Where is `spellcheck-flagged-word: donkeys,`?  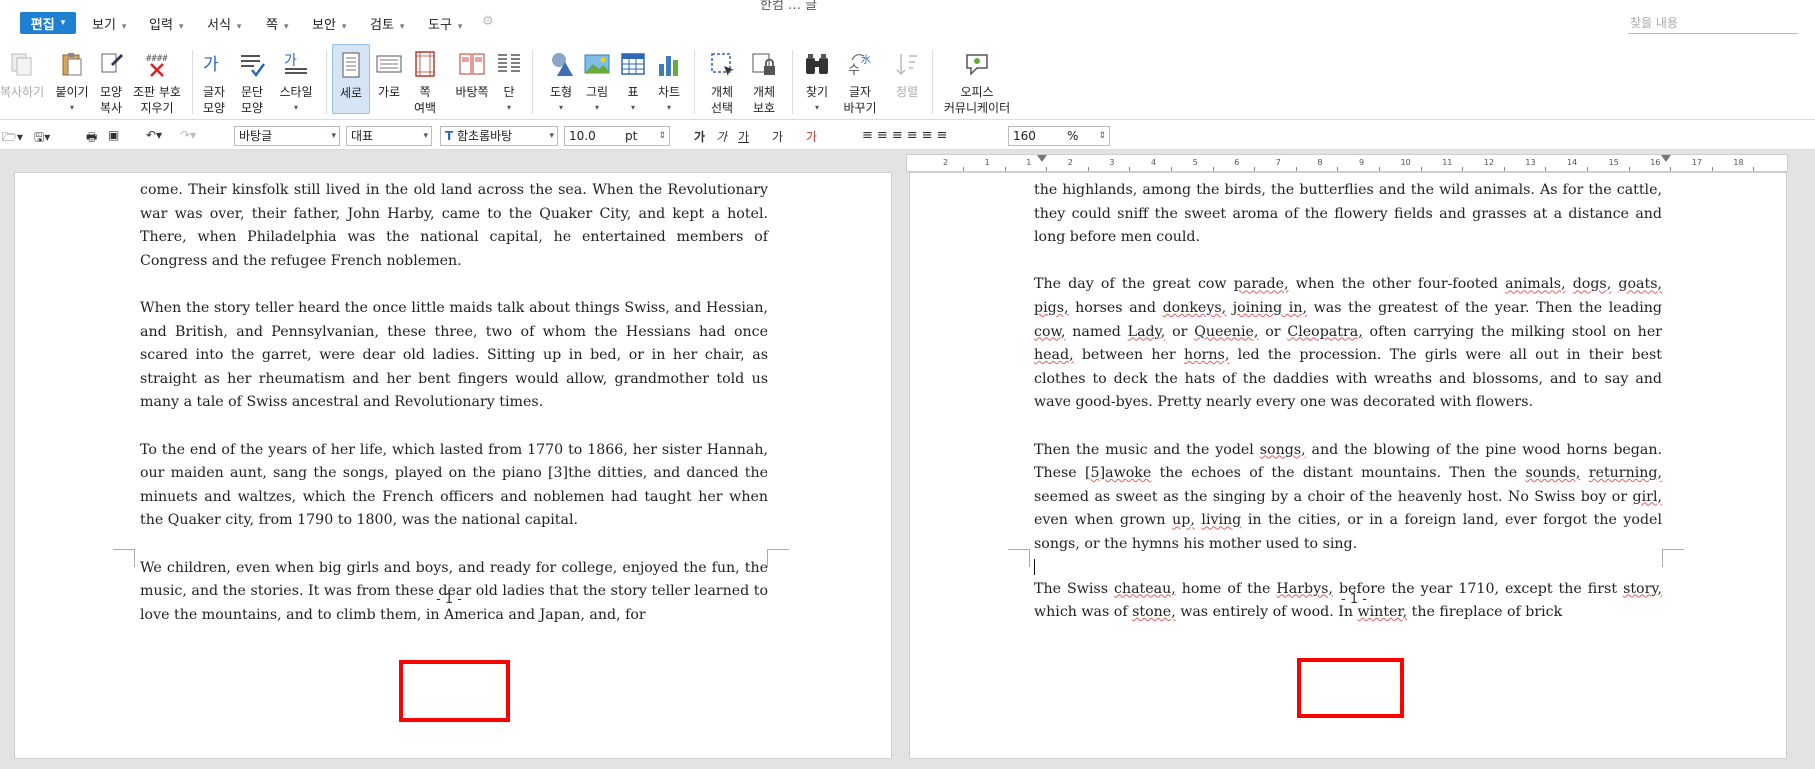
spellcheck-flagged-word: donkeys, is located at coordinates (1195, 308).